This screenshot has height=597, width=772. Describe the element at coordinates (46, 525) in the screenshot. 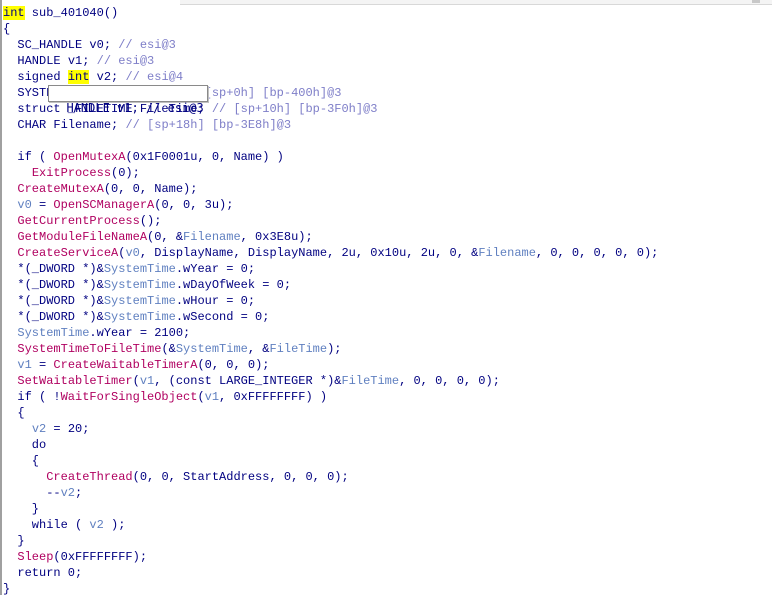

I see `code-token: while (` at that location.